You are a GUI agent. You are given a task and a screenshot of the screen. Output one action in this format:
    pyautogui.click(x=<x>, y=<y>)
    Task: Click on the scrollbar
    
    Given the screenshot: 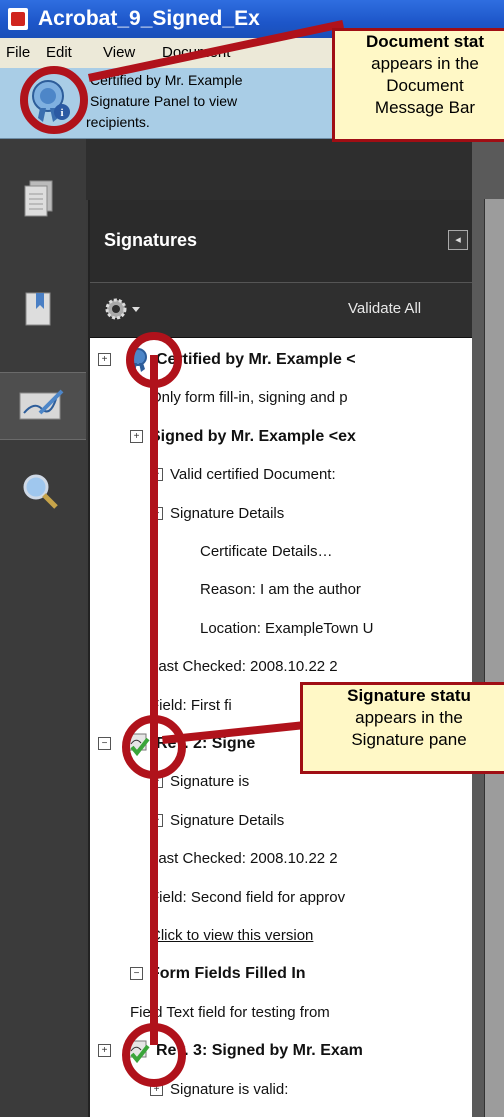 What is the action you would take?
    pyautogui.click(x=494, y=658)
    